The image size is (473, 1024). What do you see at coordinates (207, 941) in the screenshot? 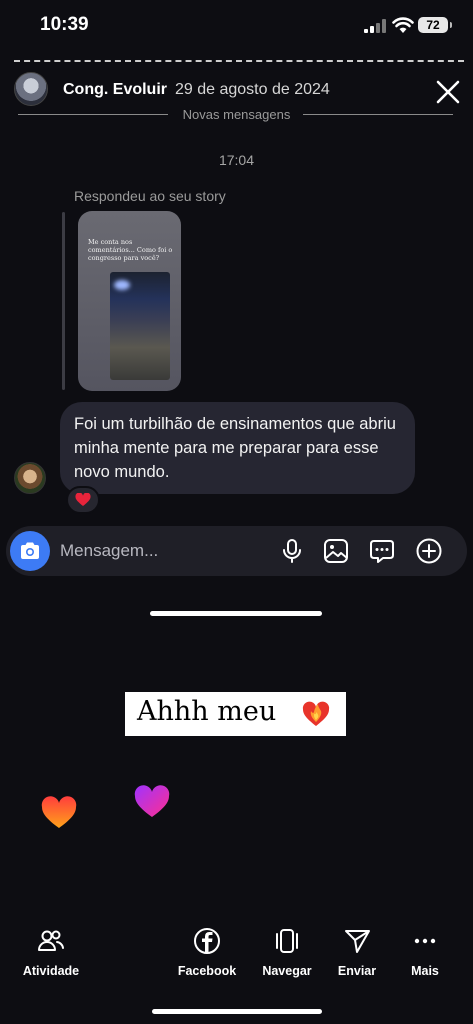
I see `facebook-icon` at bounding box center [207, 941].